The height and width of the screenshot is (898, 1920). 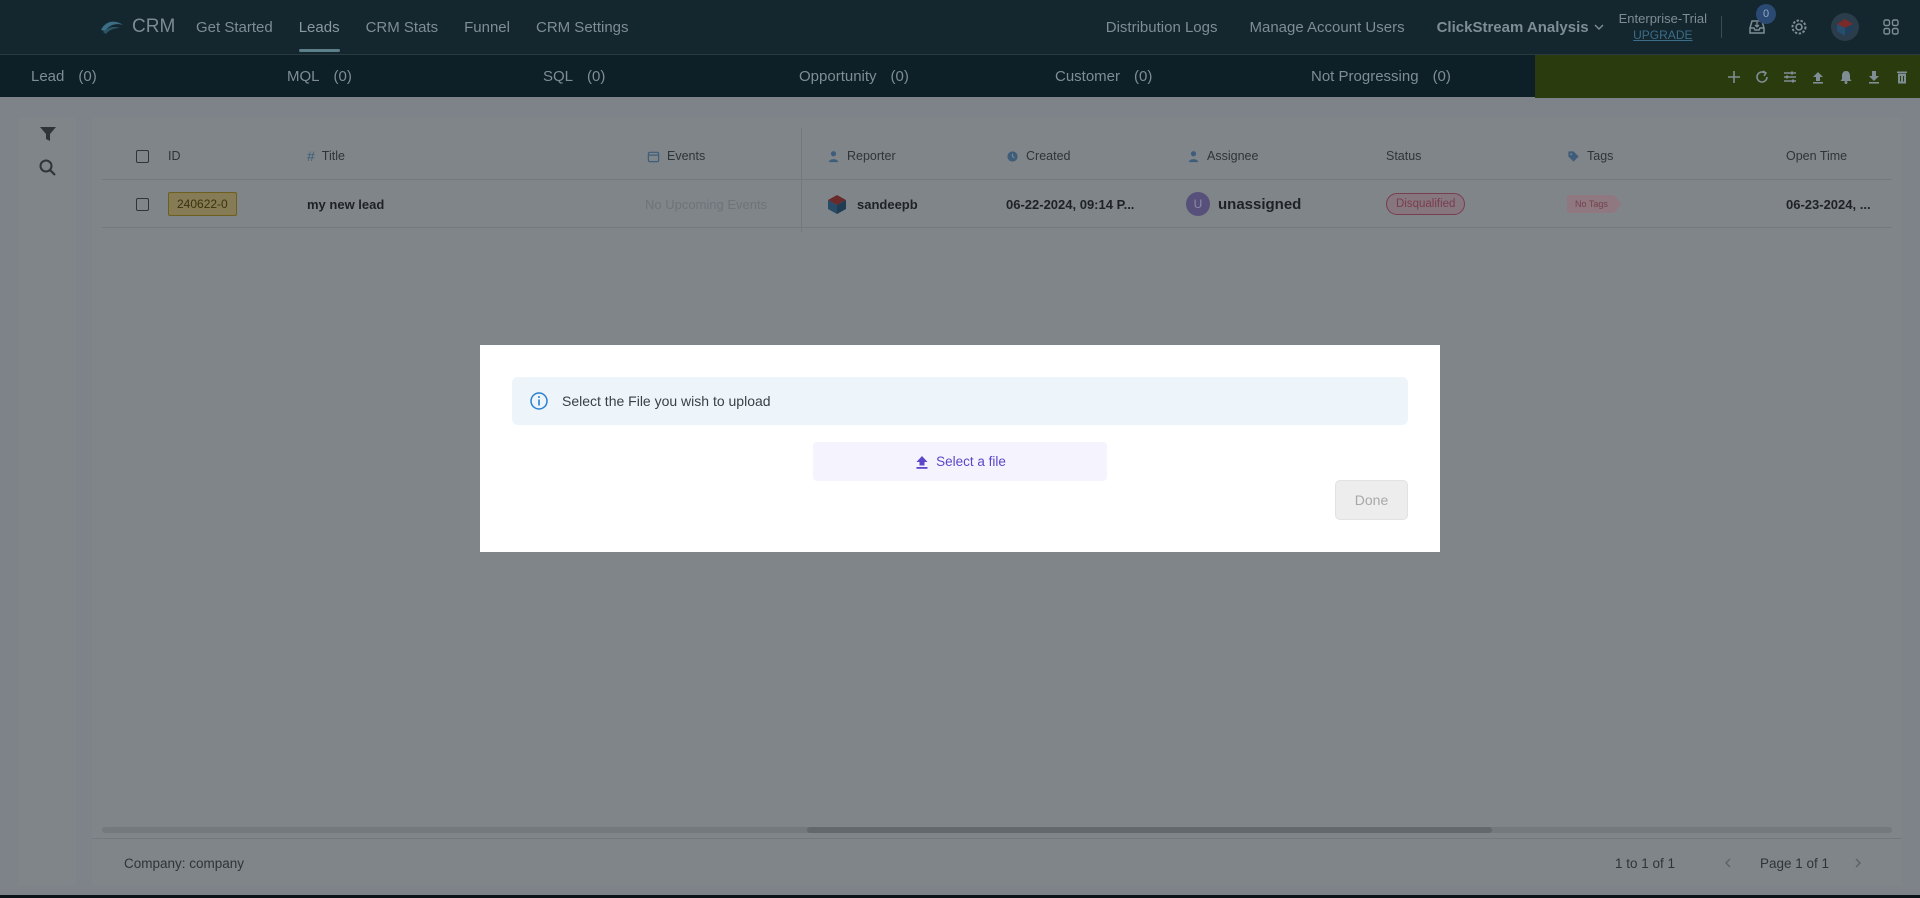 I want to click on apps-button, so click(x=1891, y=27).